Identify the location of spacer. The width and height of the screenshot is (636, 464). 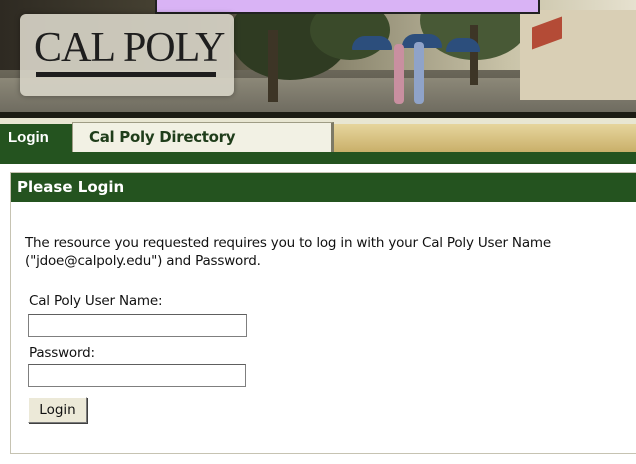
(318, 168).